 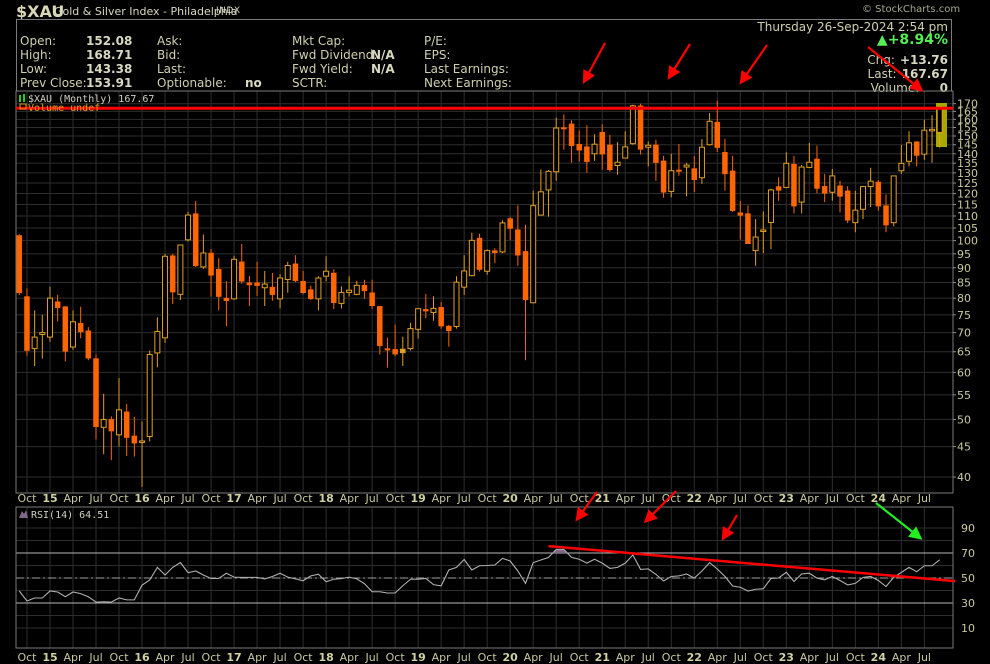 What do you see at coordinates (142, 498) in the screenshot?
I see `date-tick-label: 16` at bounding box center [142, 498].